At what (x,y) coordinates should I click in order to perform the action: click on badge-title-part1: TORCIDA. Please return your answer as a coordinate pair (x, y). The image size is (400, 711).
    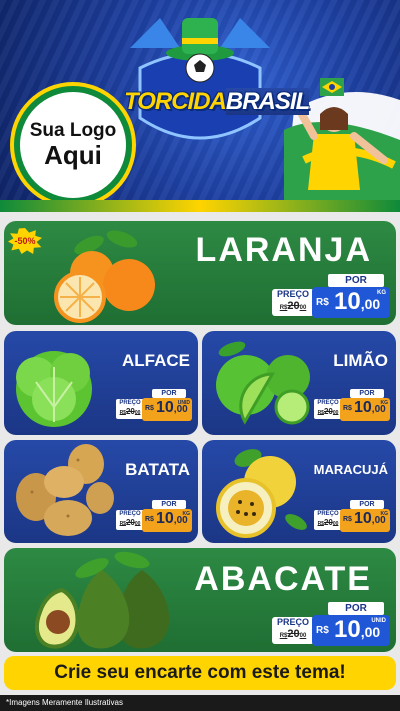
    Looking at the image, I should click on (175, 101).